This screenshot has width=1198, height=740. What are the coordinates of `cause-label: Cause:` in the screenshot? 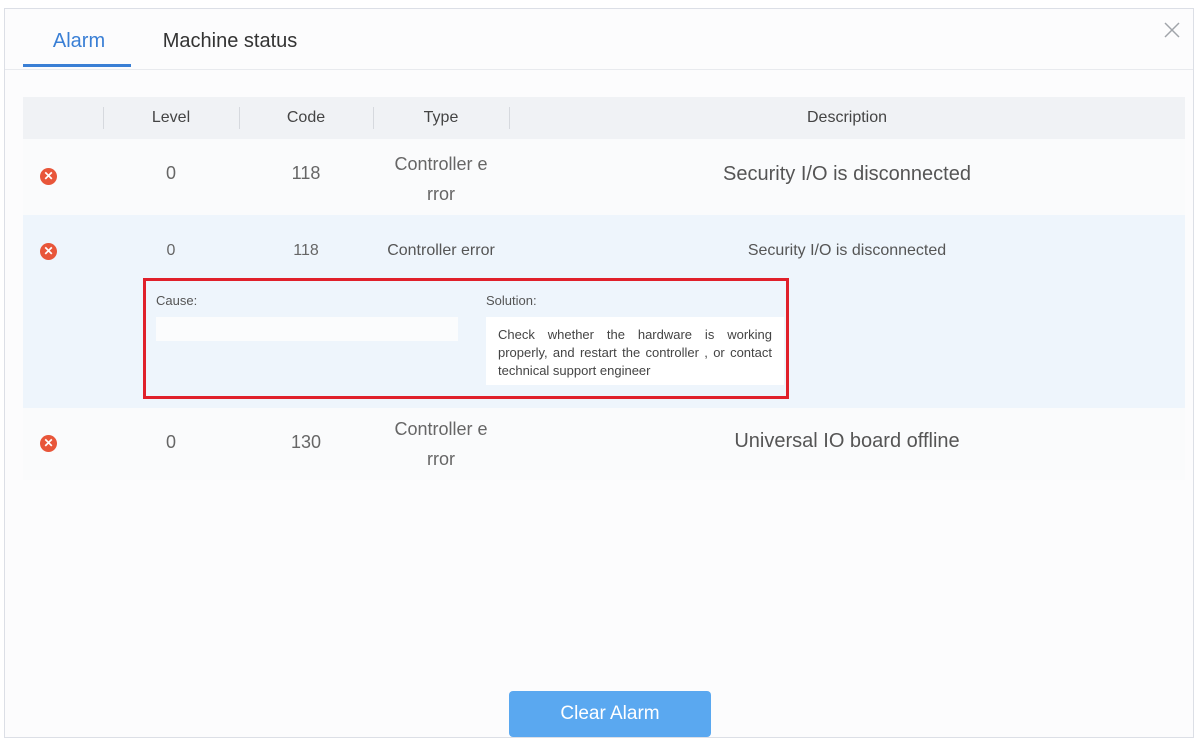 It's located at (177, 300).